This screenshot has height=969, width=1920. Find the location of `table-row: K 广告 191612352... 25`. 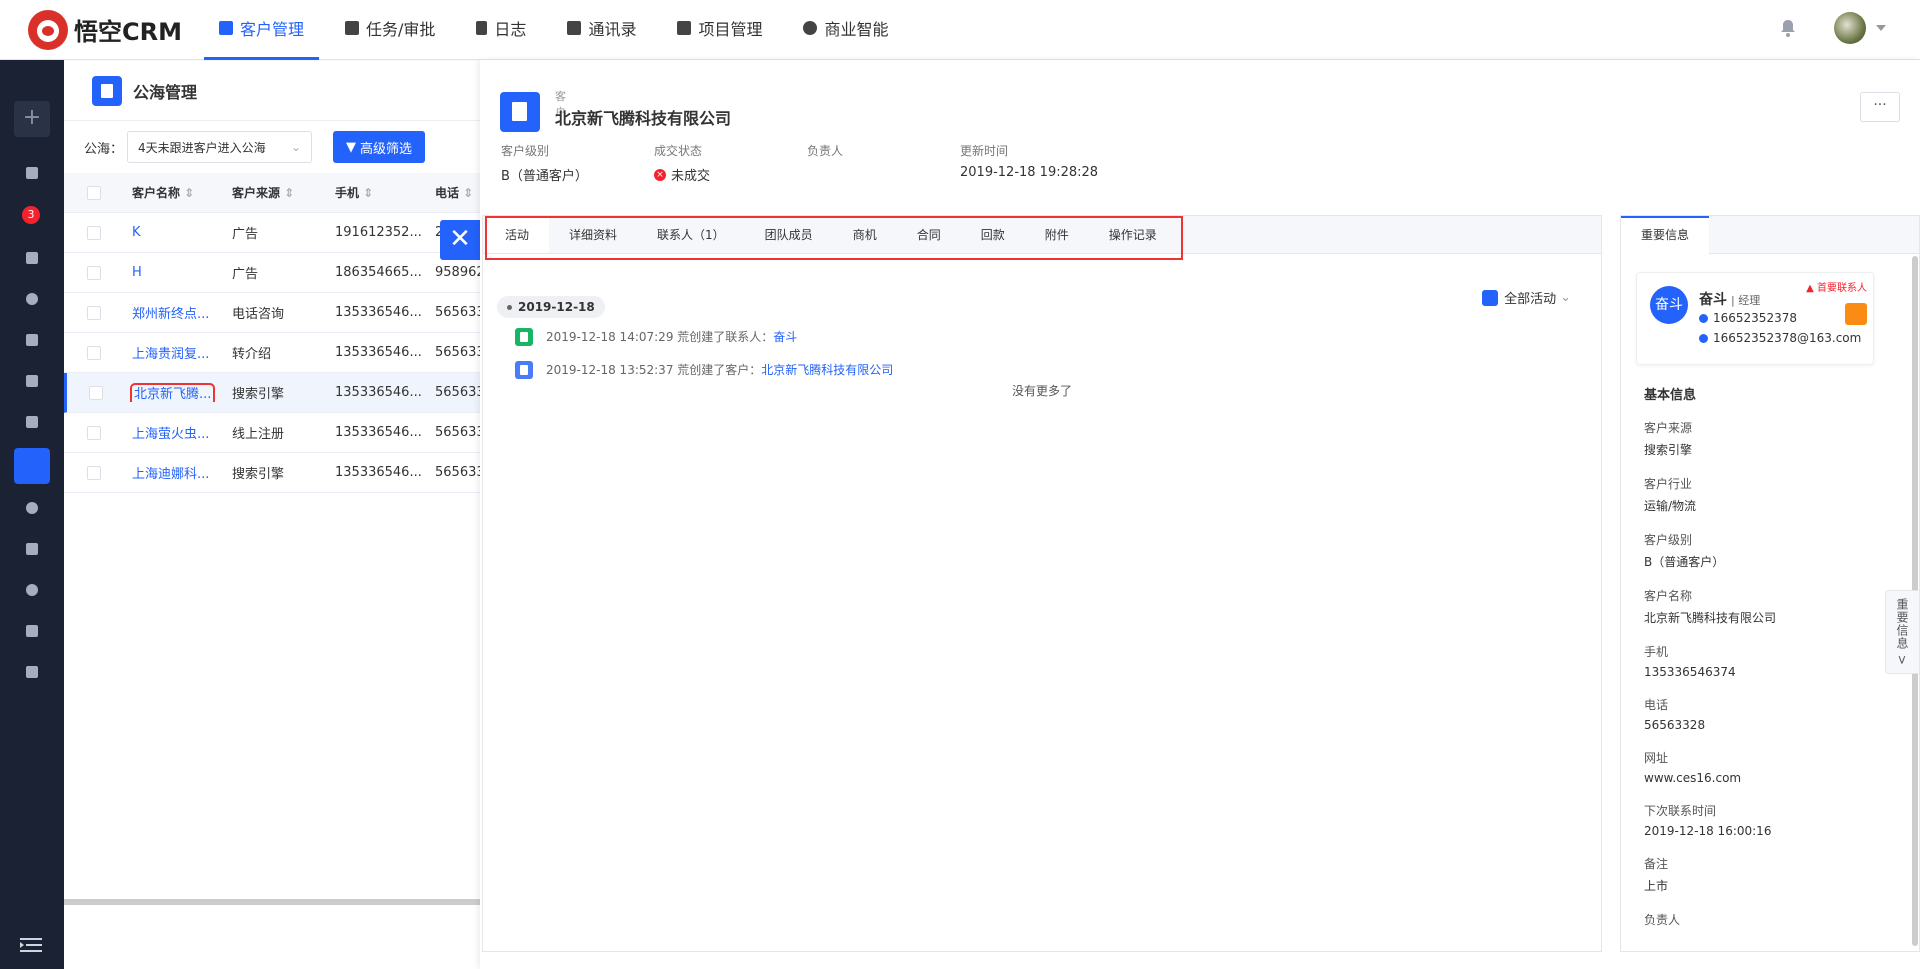

table-row: K 广告 191612352... 25 is located at coordinates (272, 233).